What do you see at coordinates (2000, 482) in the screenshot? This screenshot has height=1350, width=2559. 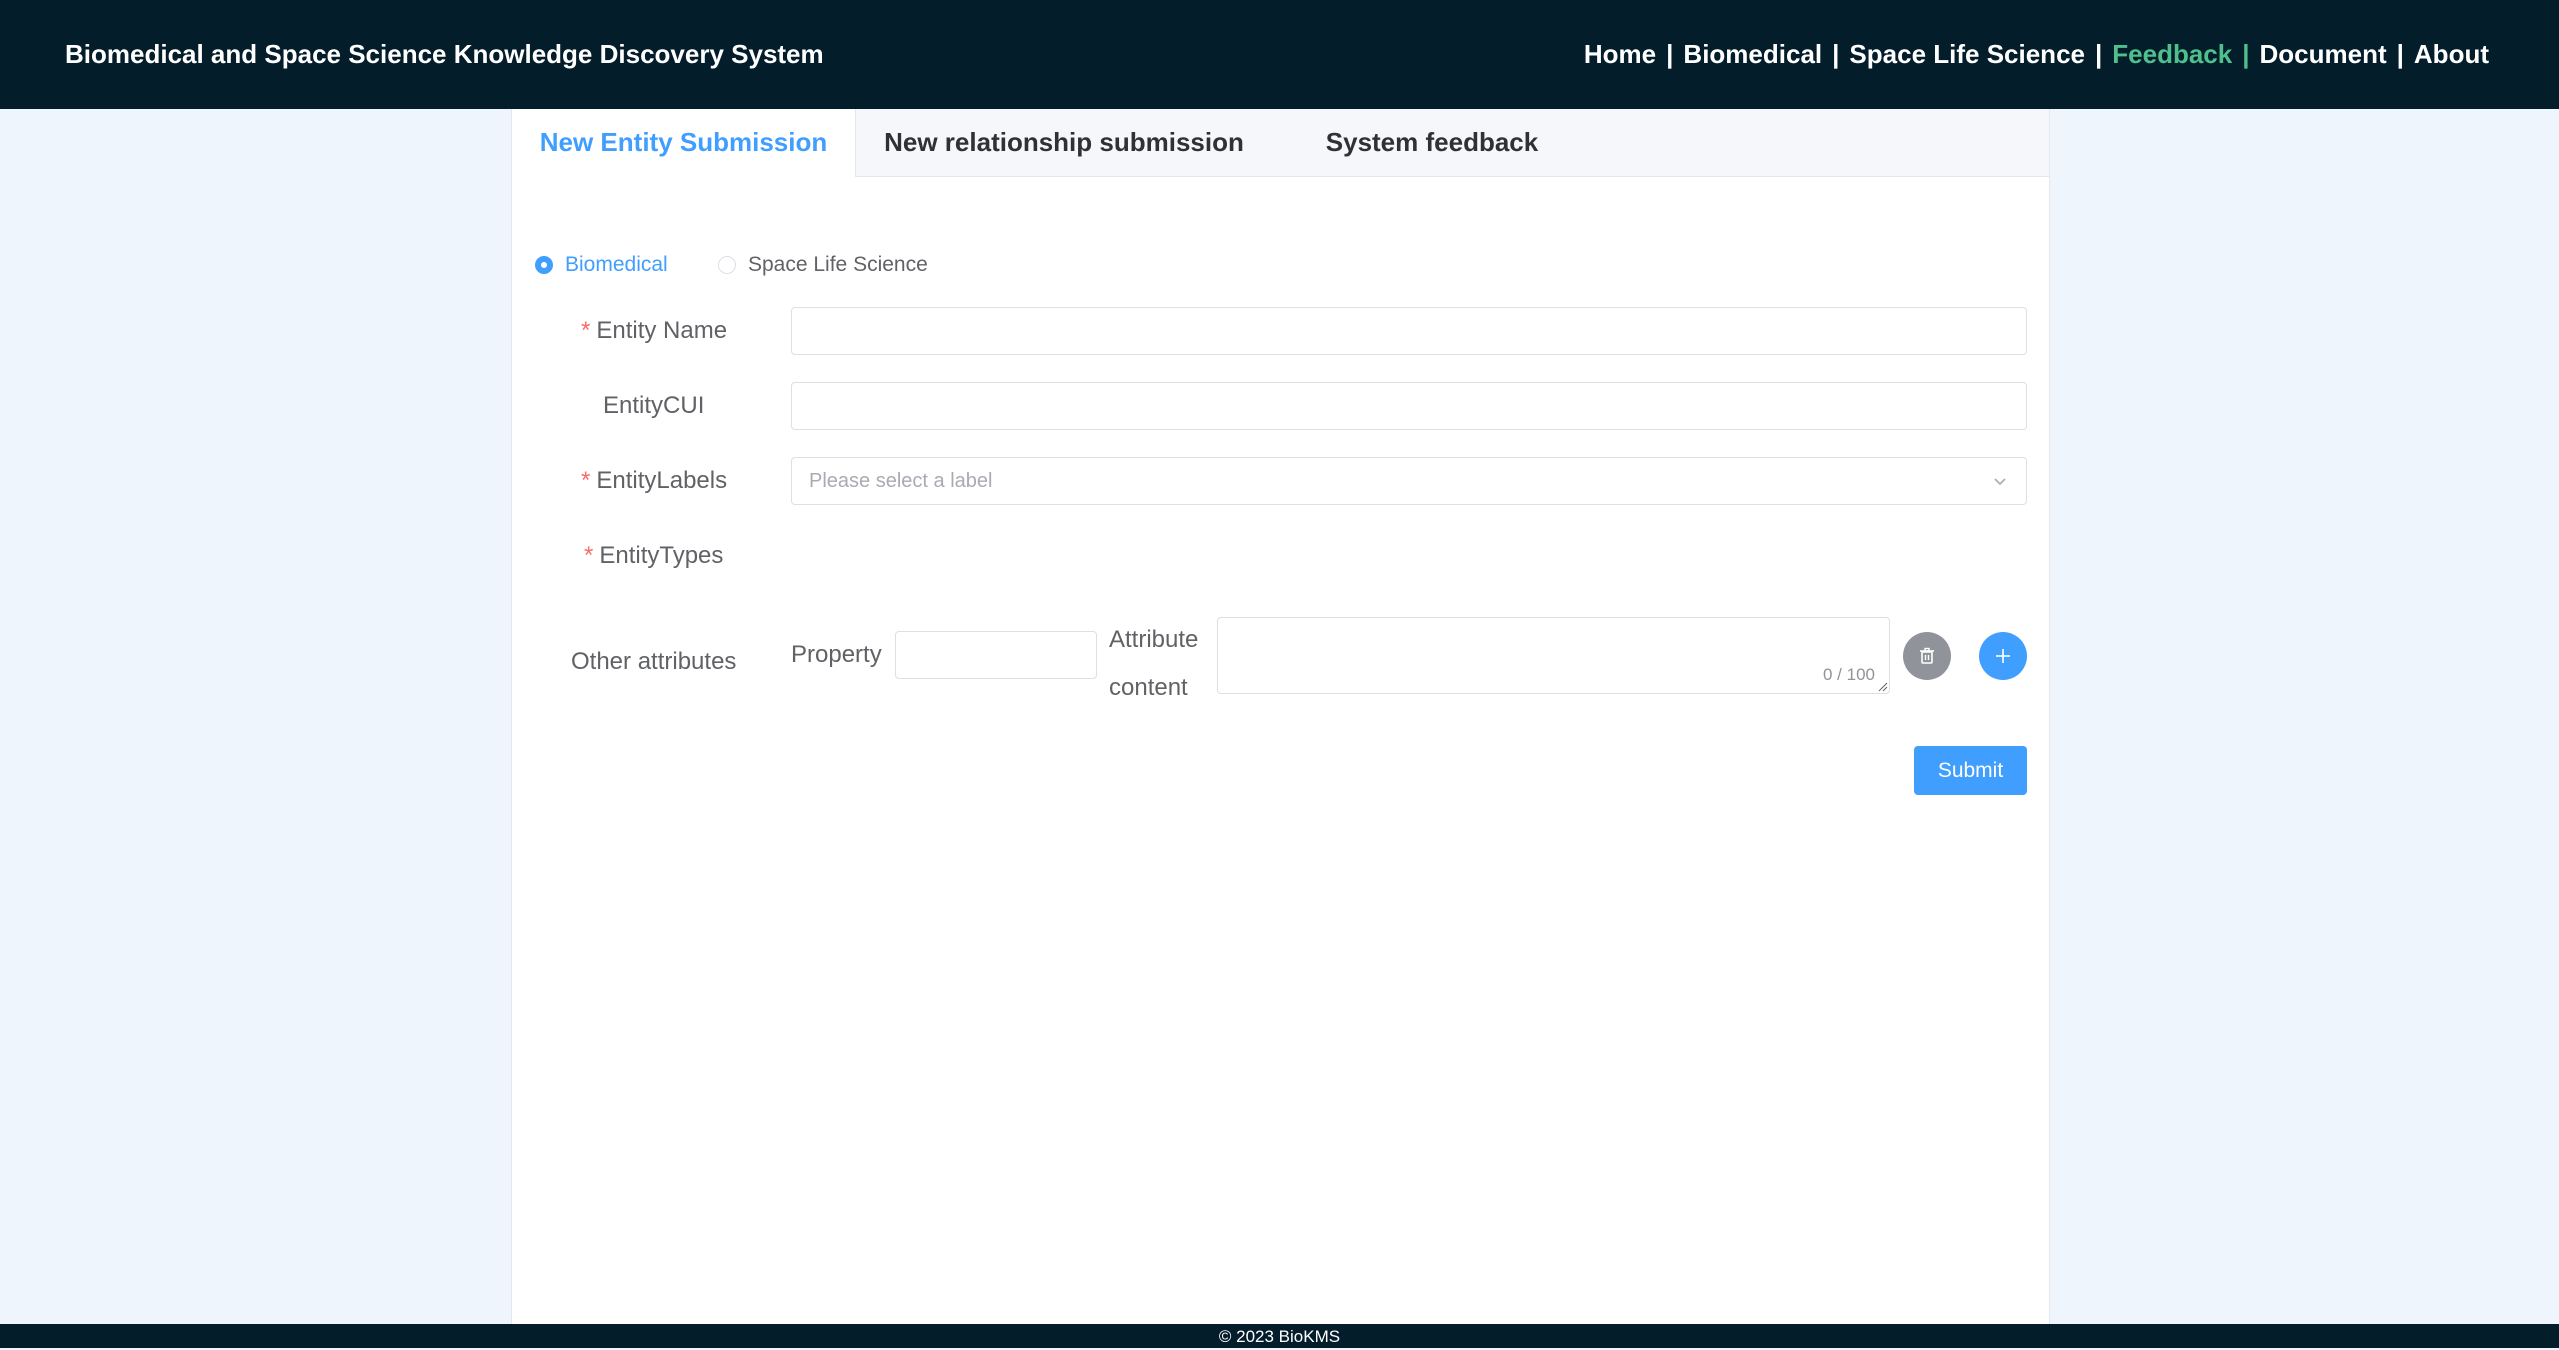 I see `chevron-down-icon` at bounding box center [2000, 482].